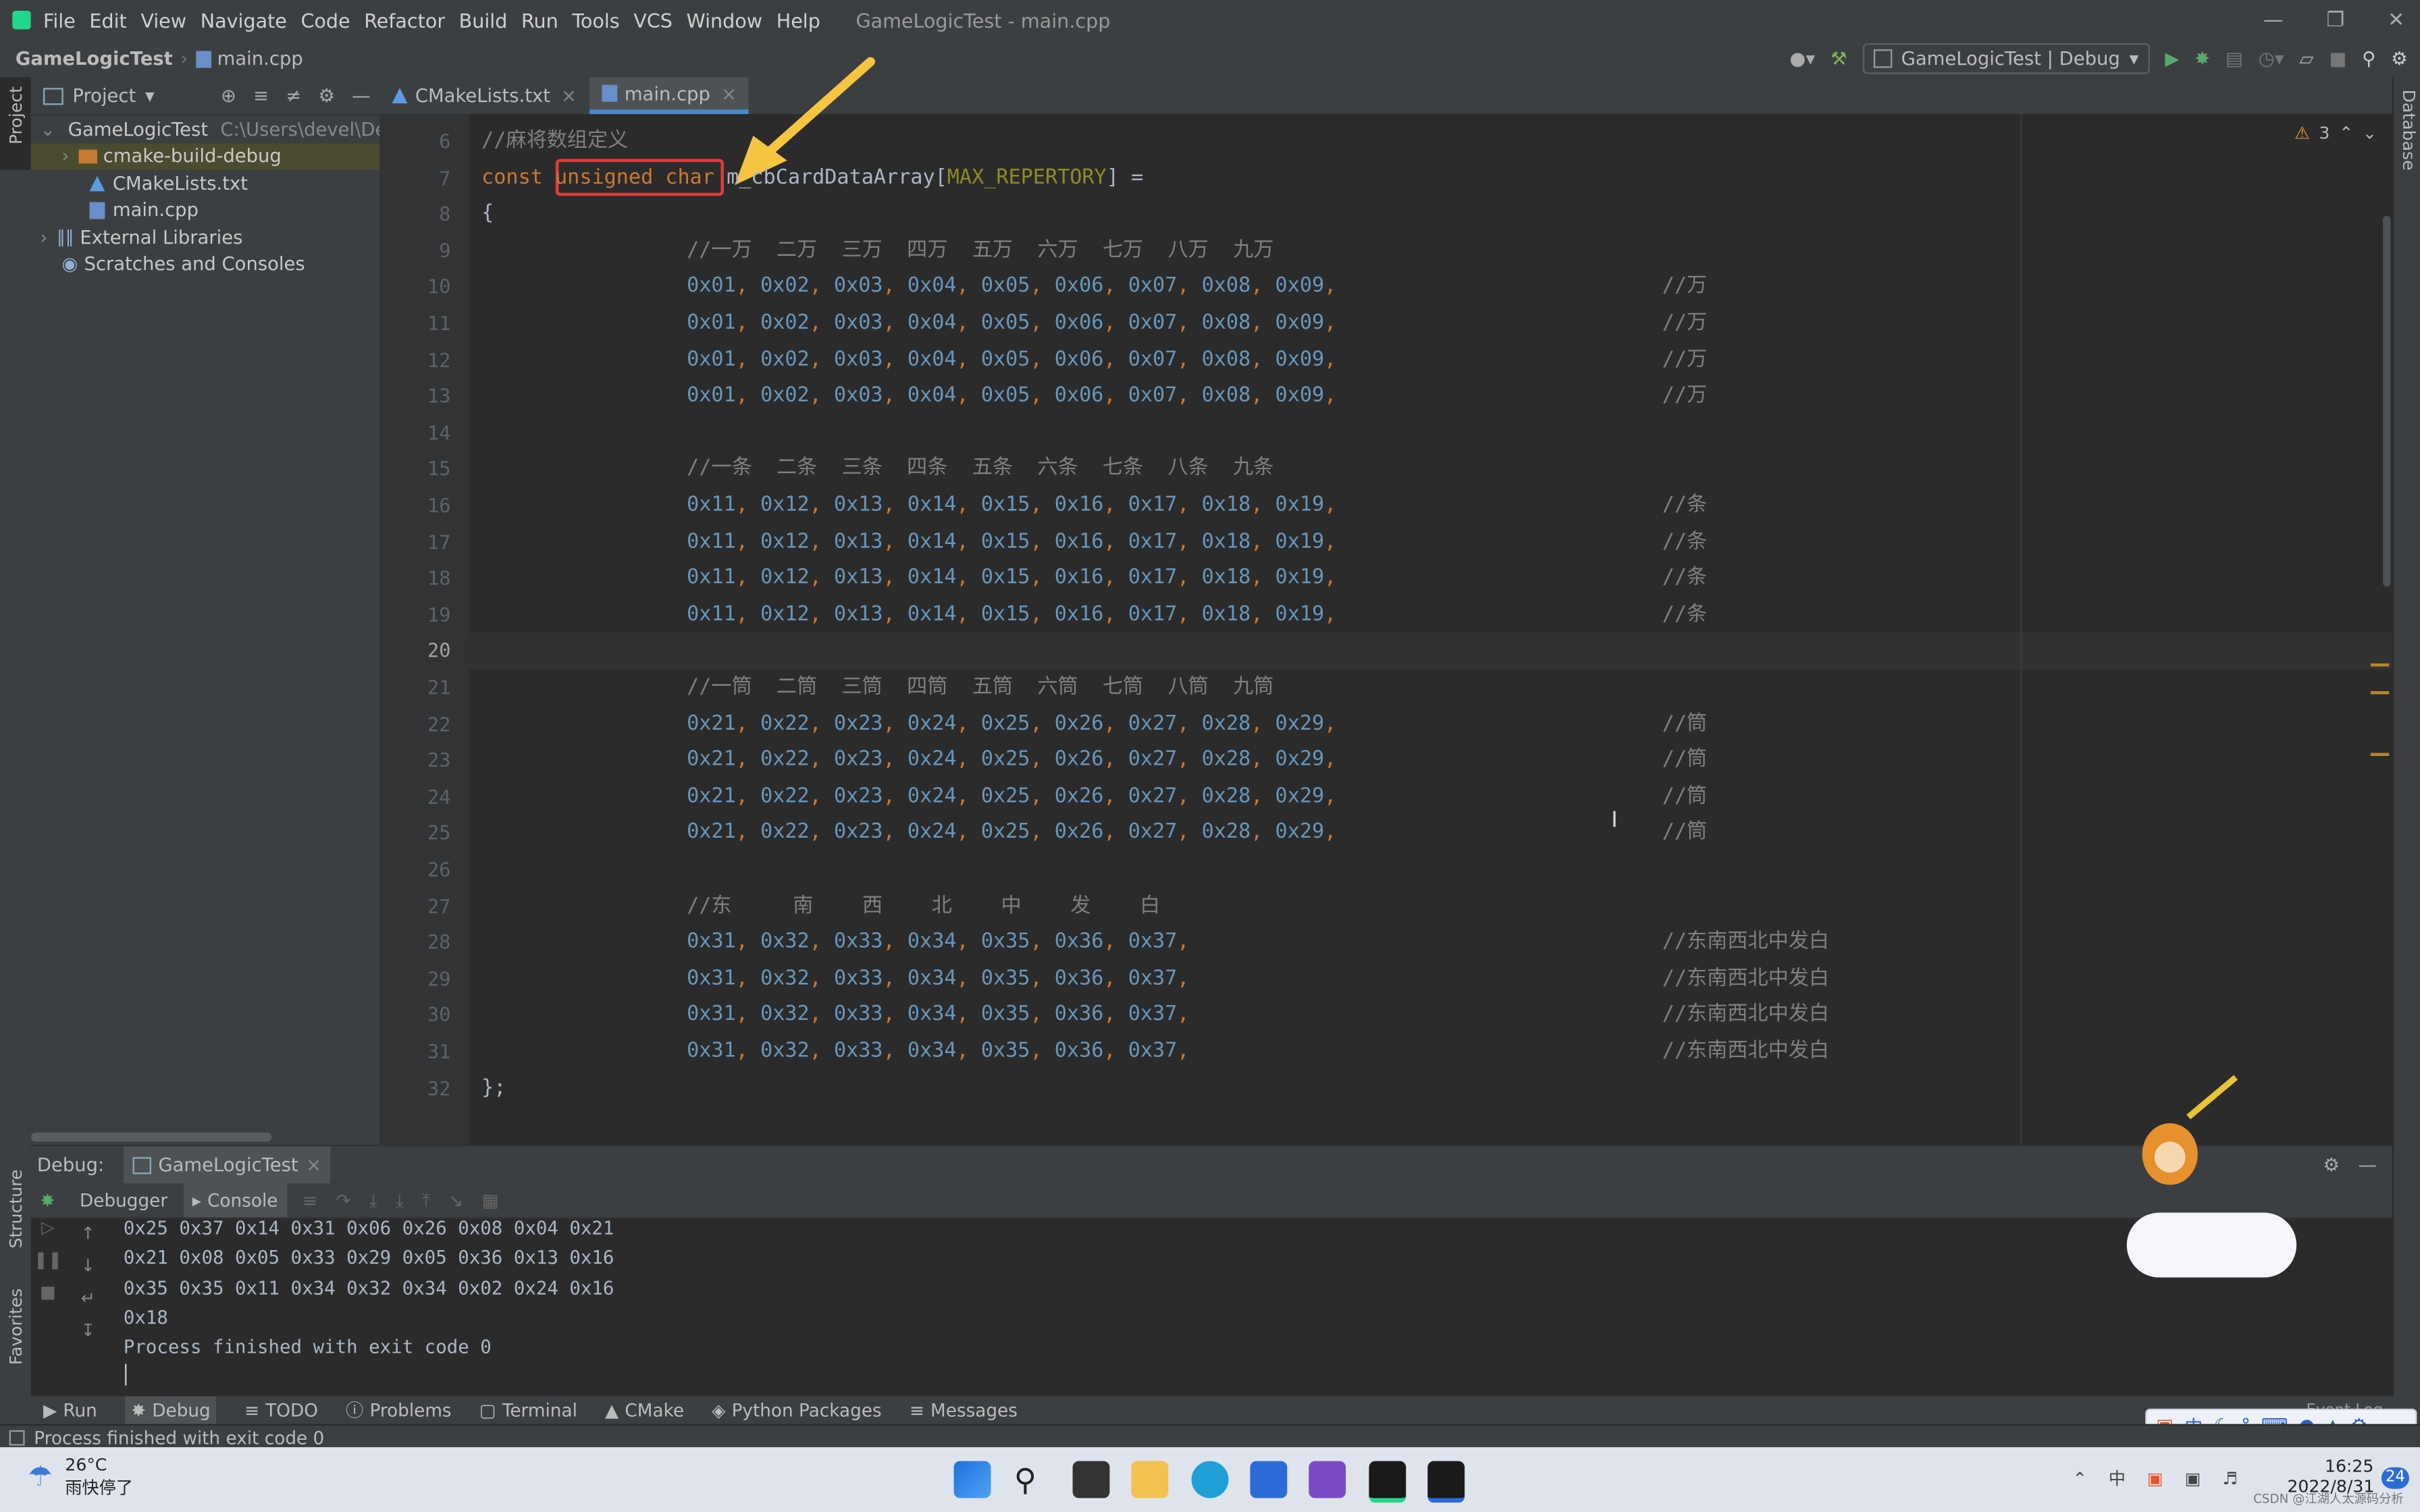 The width and height of the screenshot is (2420, 1512). What do you see at coordinates (438, 978) in the screenshot?
I see `line-number: 29` at bounding box center [438, 978].